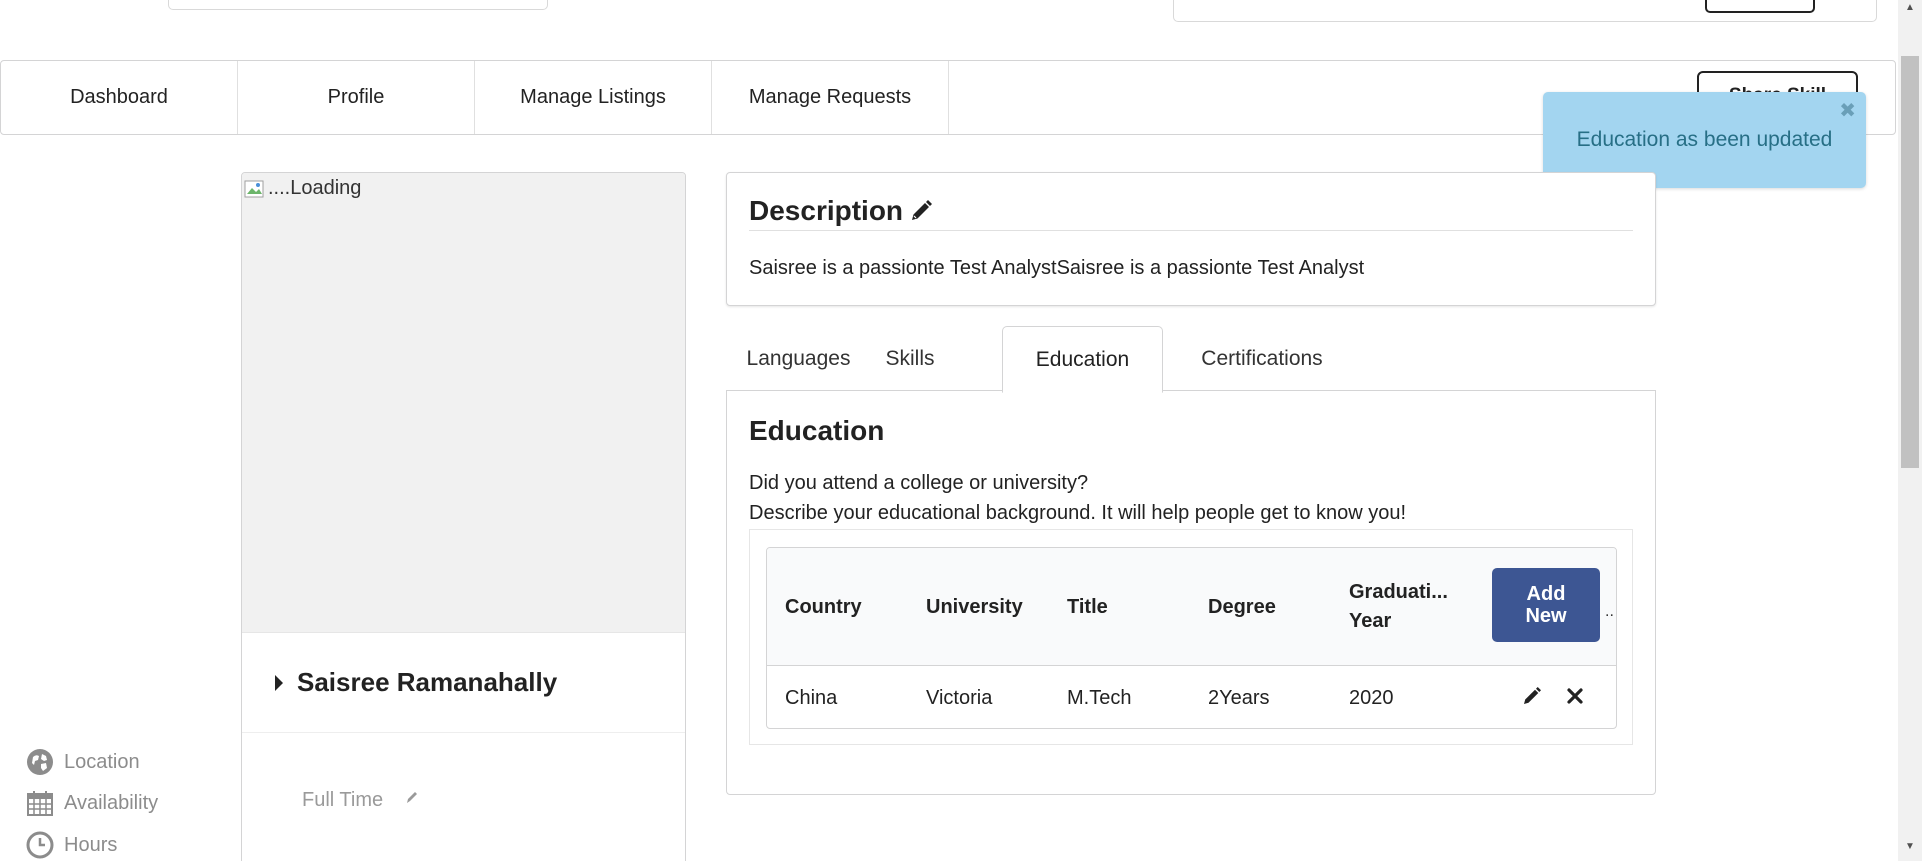  I want to click on delete-icon, so click(1575, 696).